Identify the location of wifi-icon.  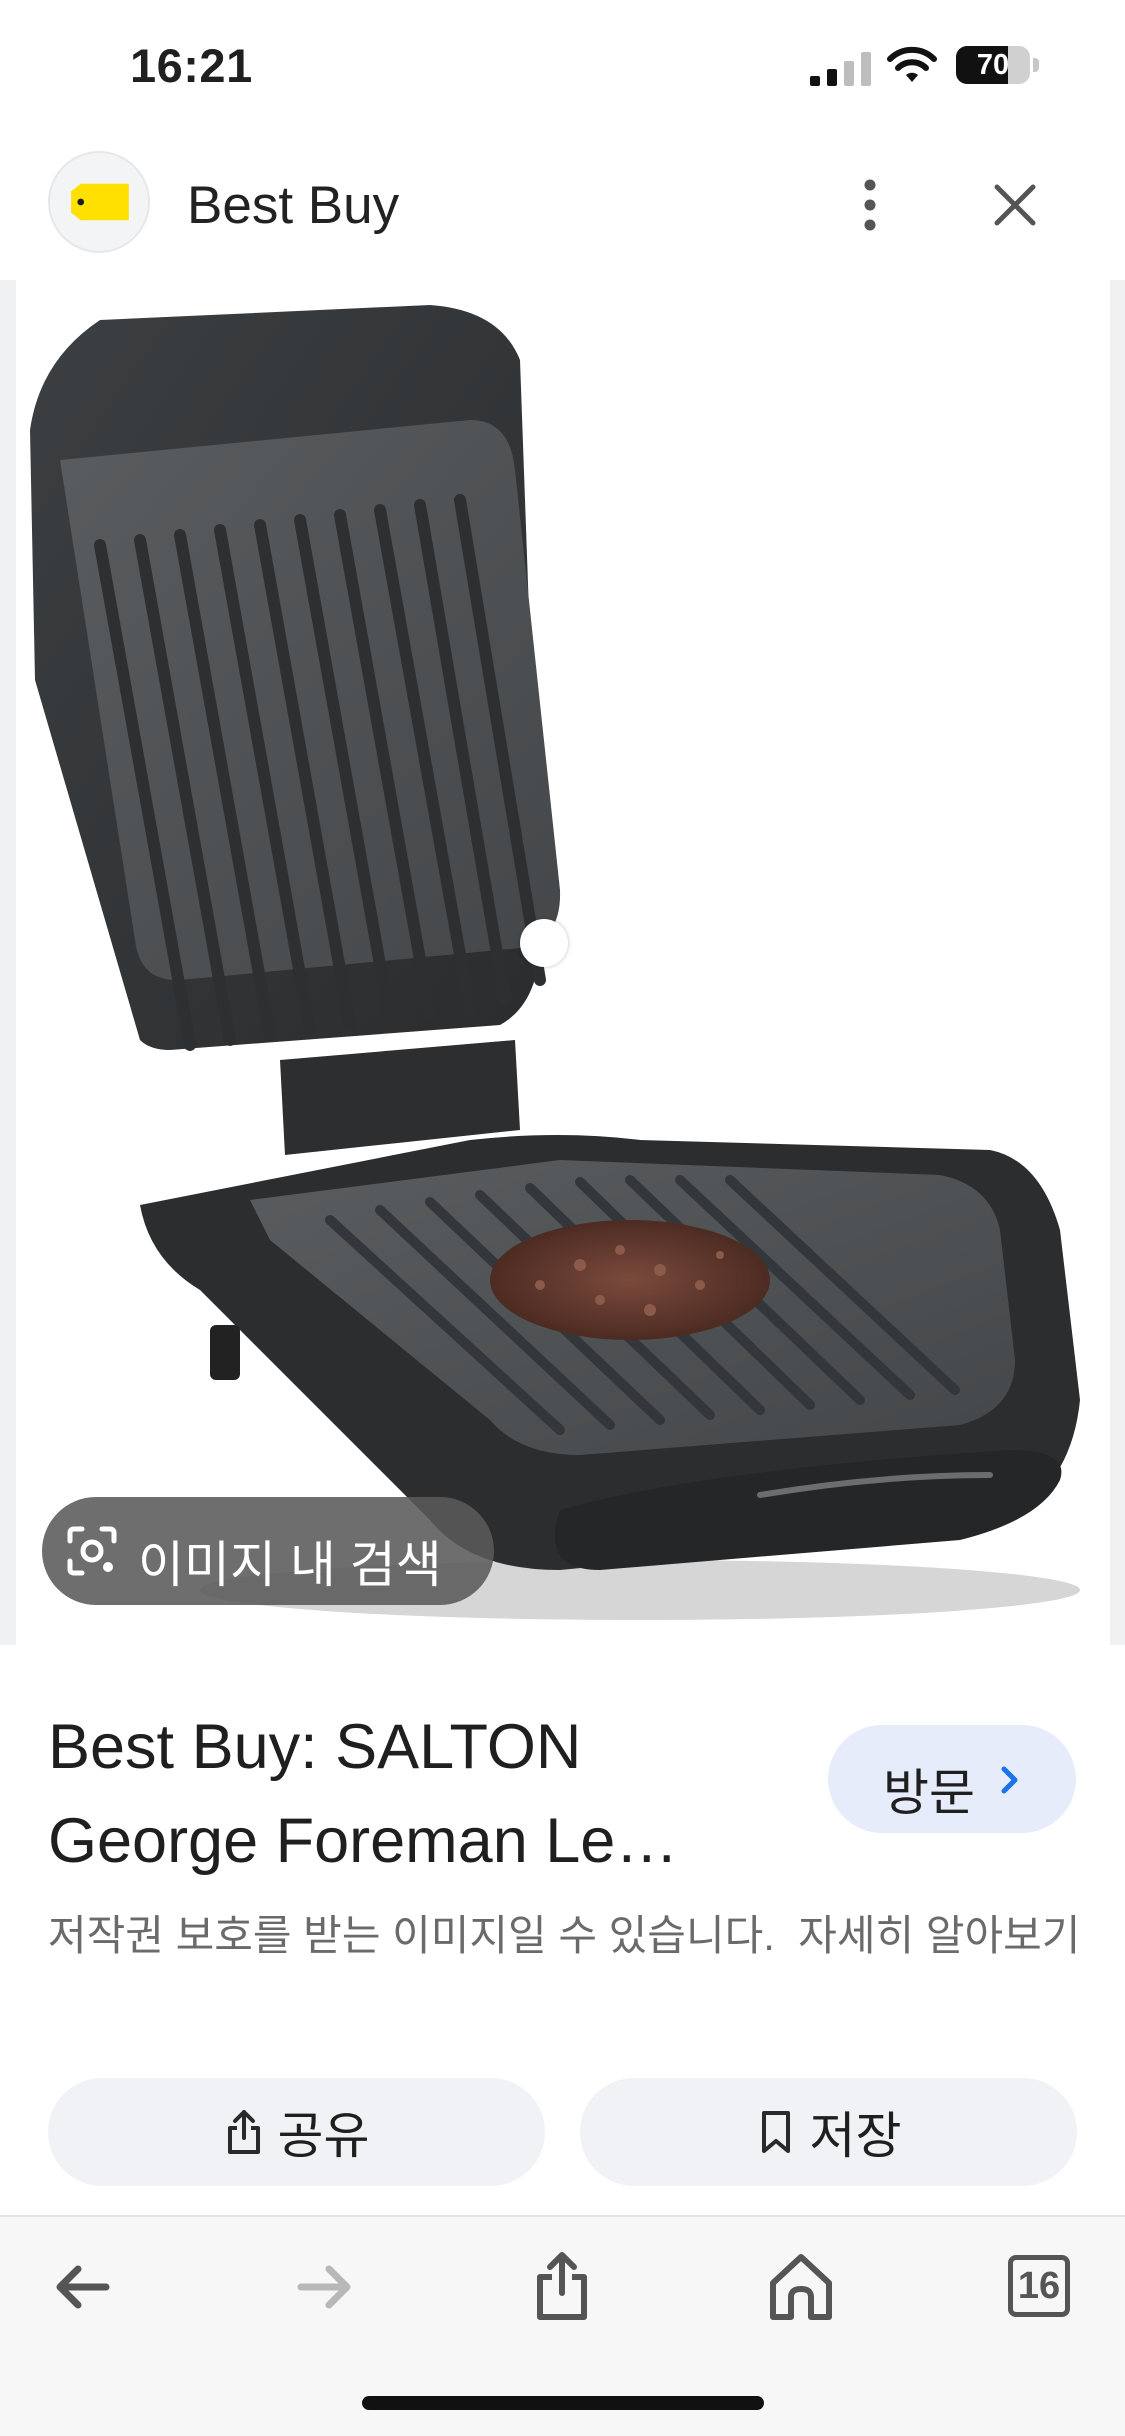
(912, 64).